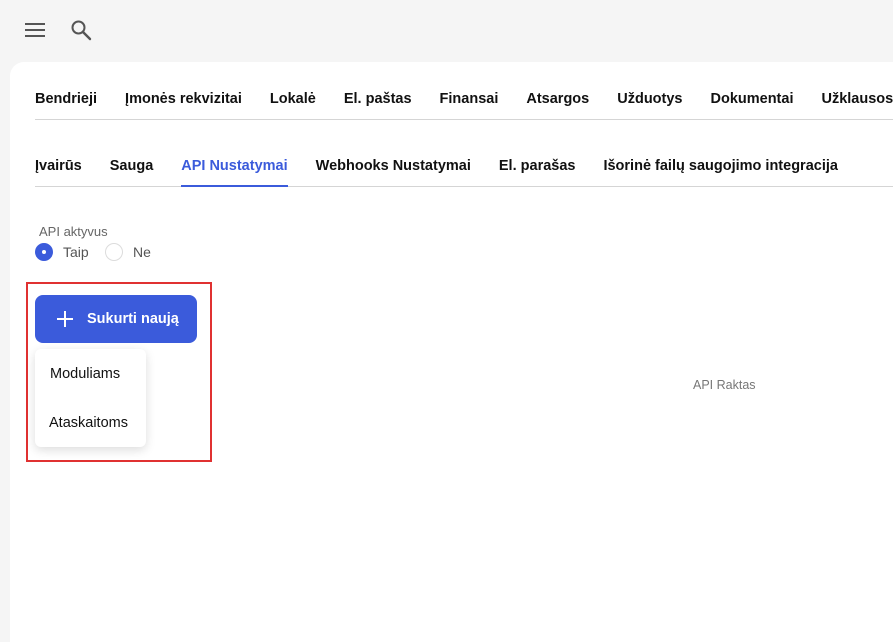  Describe the element at coordinates (58, 166) in the screenshot. I see `tab-ivairus: Įvairūs` at that location.